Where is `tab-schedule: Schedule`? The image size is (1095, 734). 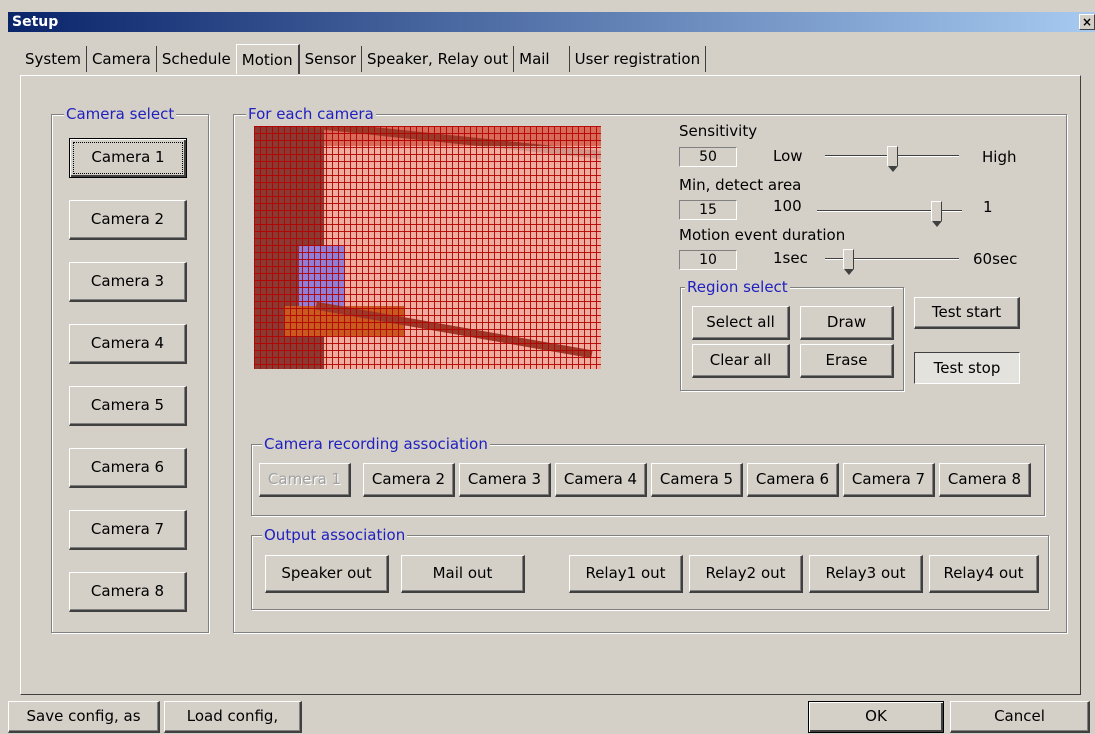 tab-schedule: Schedule is located at coordinates (196, 59).